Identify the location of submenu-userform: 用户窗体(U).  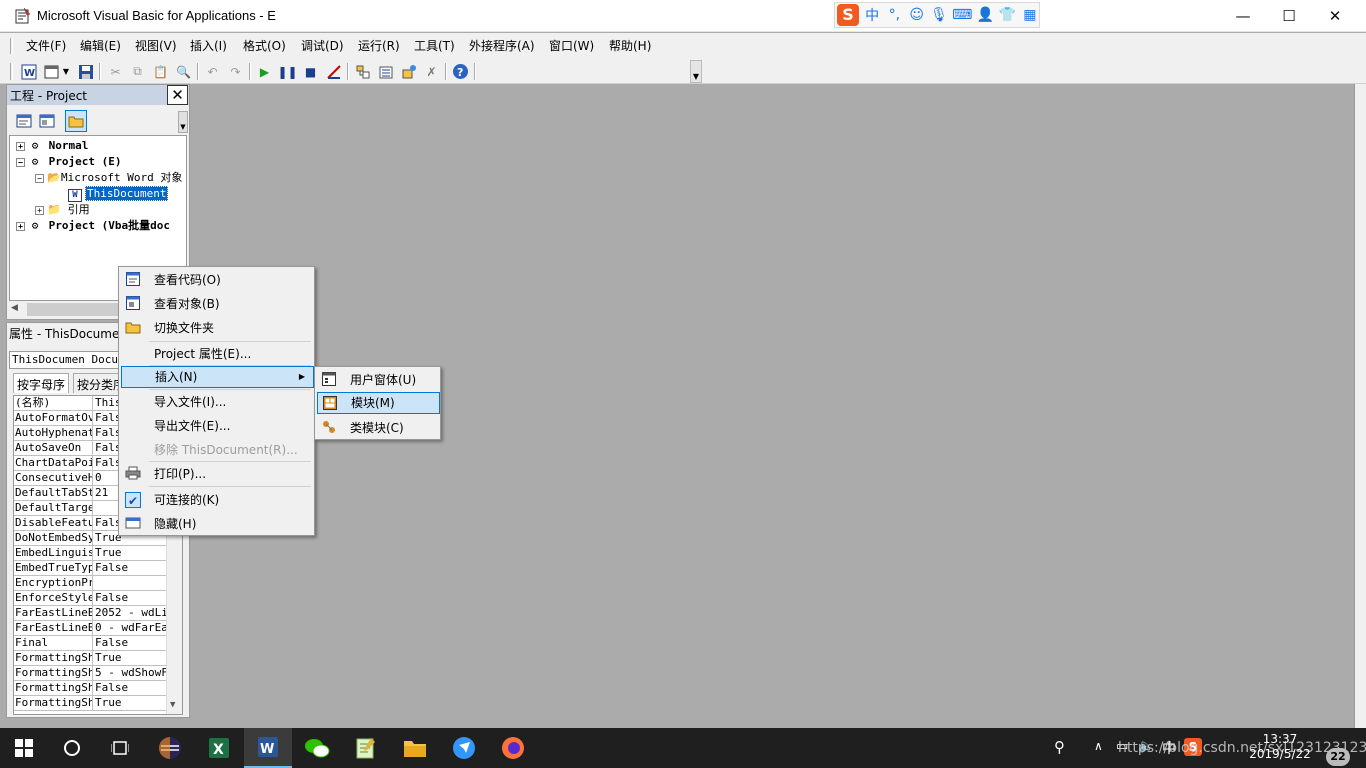
(377, 380).